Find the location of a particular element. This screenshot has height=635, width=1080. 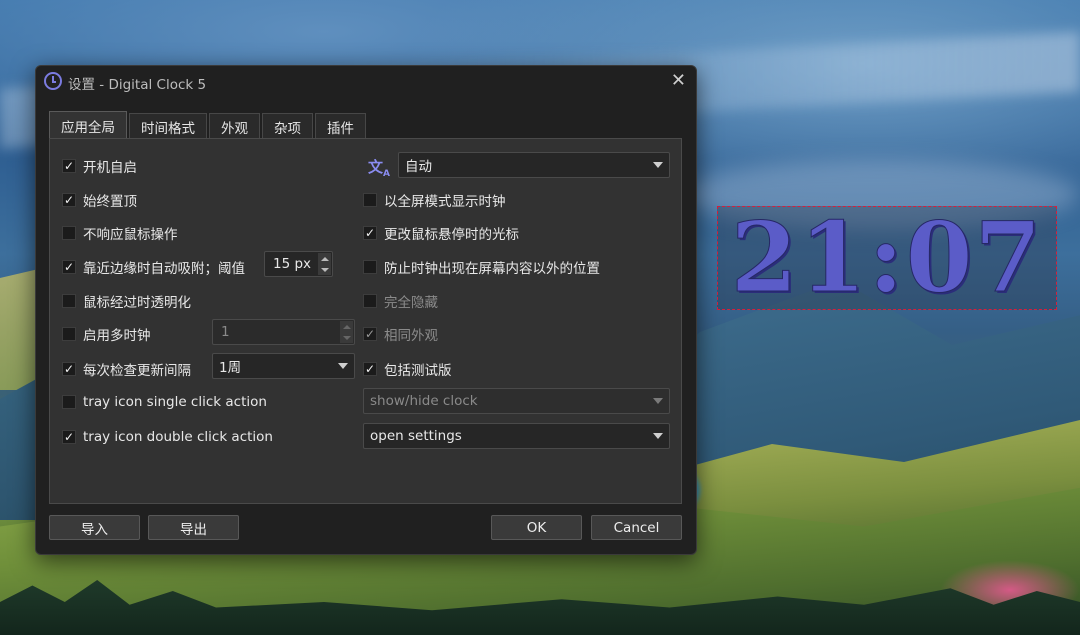

clock-icon is located at coordinates (53, 81).